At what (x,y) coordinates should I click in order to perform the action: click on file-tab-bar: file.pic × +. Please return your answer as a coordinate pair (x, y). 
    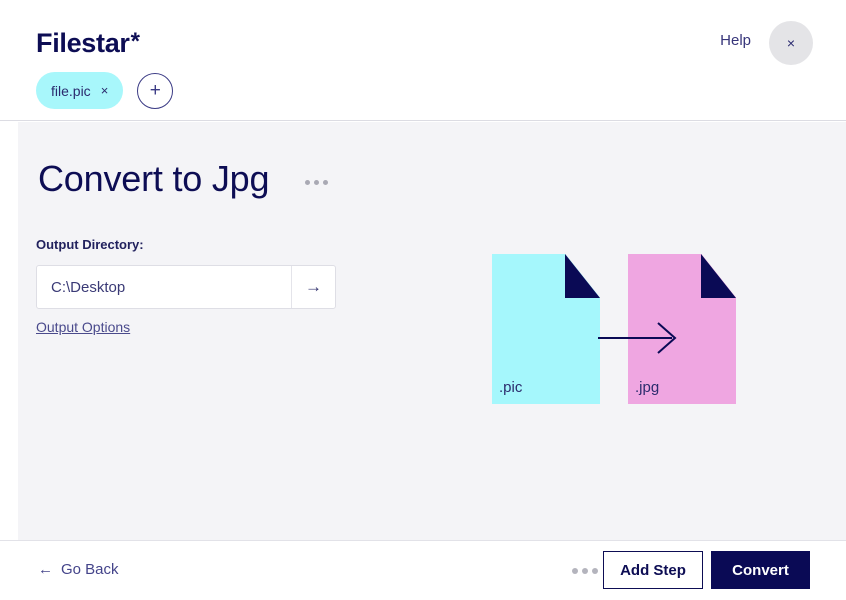
    Looking at the image, I should click on (105, 90).